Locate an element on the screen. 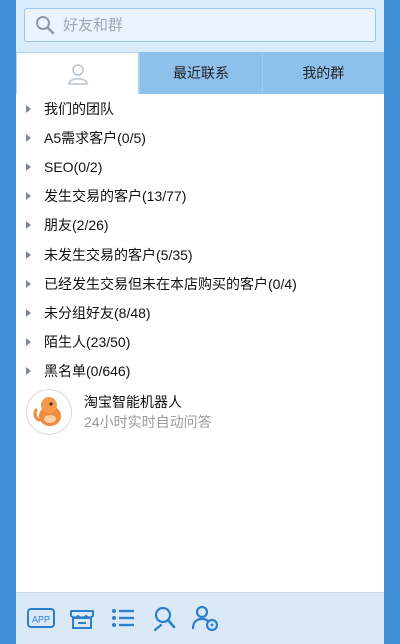  tab-my-groups: 我的群 is located at coordinates (322, 73).